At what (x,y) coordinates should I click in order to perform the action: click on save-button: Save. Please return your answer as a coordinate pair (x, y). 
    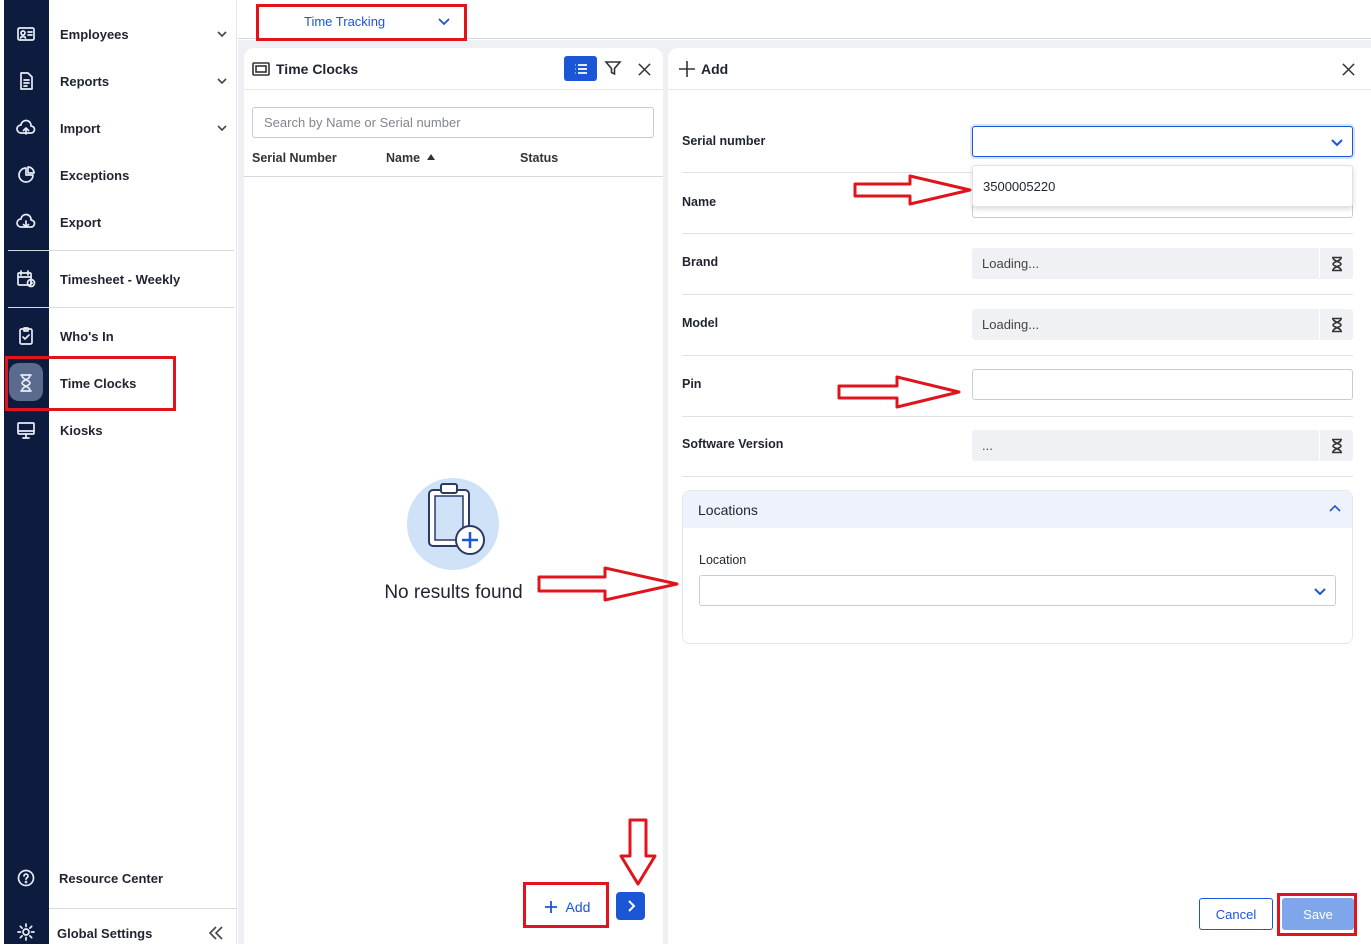
    Looking at the image, I should click on (1318, 914).